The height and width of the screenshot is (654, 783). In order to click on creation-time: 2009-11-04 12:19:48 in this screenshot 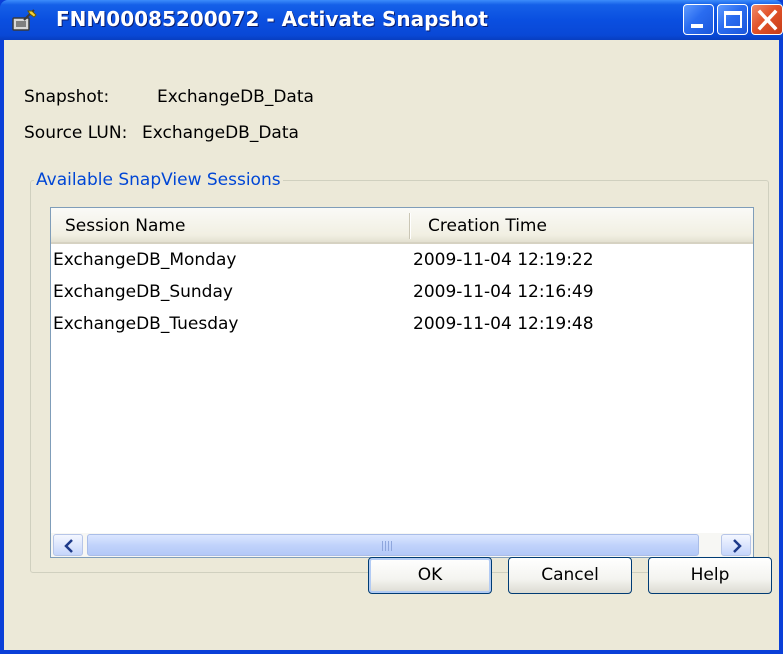, I will do `click(503, 324)`.